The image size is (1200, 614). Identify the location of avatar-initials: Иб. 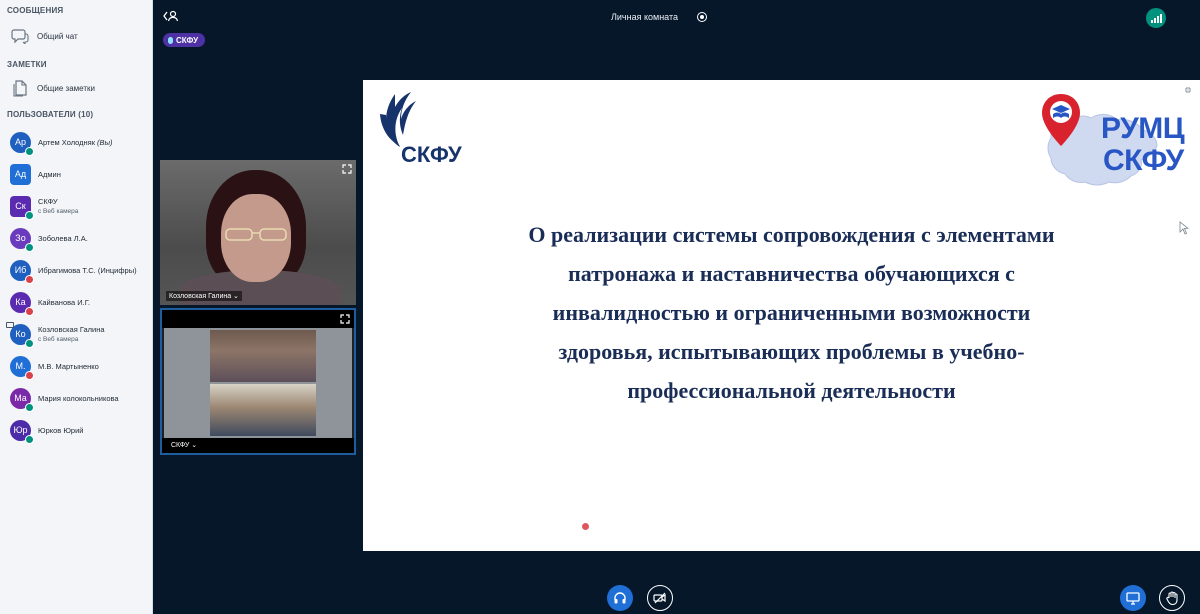
(20, 270).